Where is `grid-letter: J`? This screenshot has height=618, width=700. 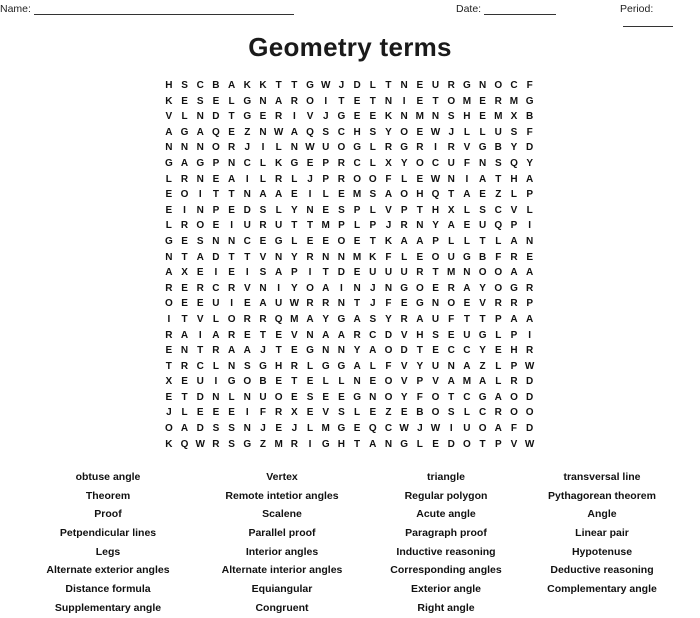 grid-letter: J is located at coordinates (295, 429).